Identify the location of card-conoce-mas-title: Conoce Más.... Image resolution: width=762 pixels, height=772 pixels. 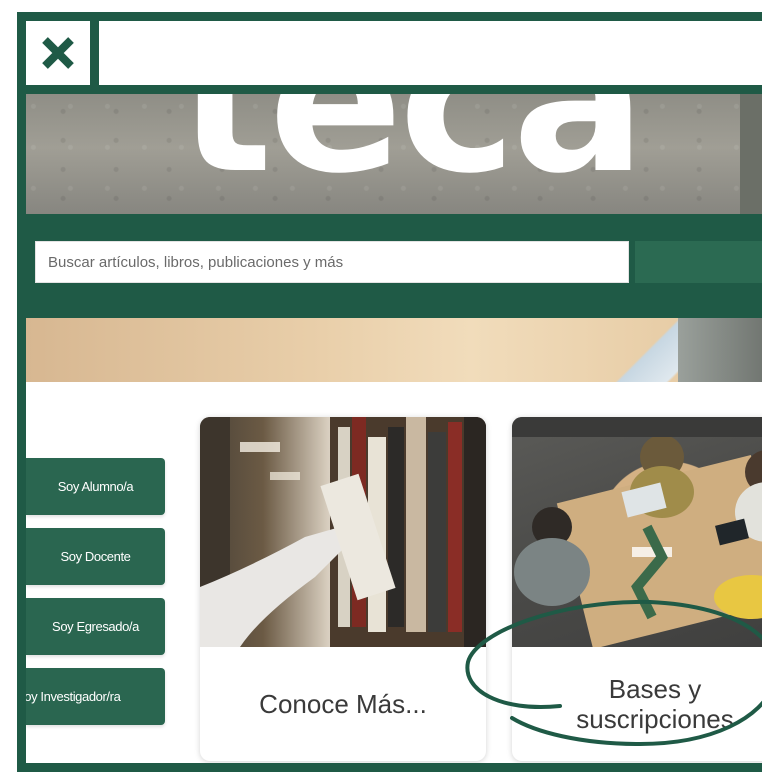
(343, 704).